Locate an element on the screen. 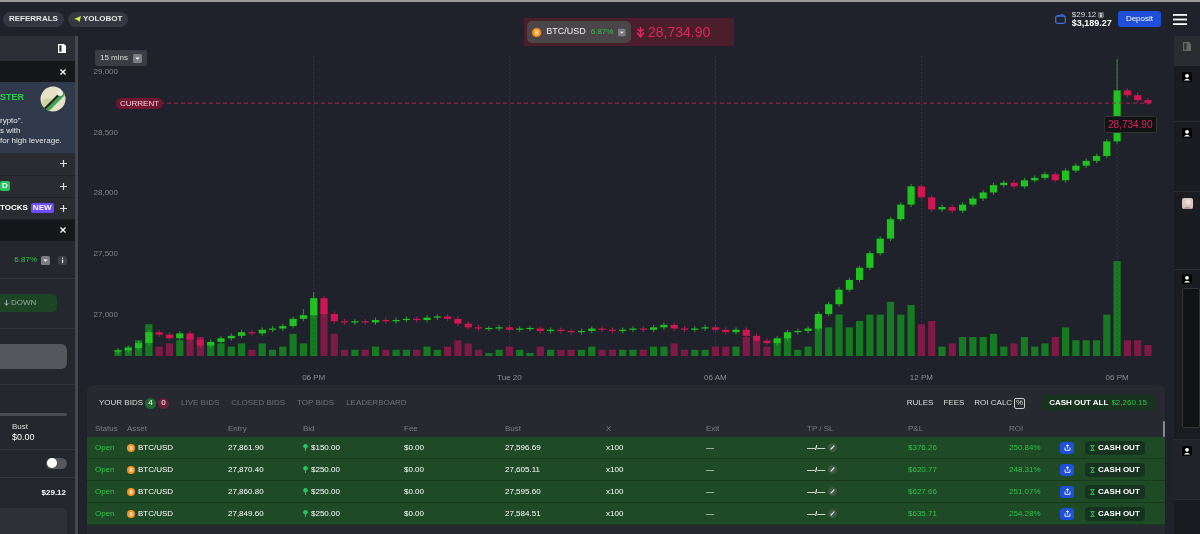  pair-selector: BTC/USD 6.87% is located at coordinates (579, 32).